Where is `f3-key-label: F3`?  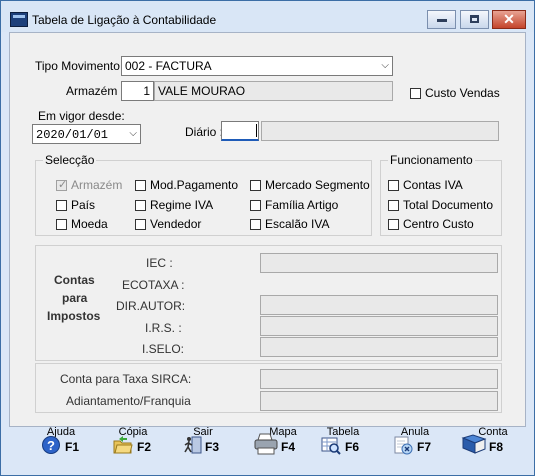 f3-key-label: F3 is located at coordinates (212, 447).